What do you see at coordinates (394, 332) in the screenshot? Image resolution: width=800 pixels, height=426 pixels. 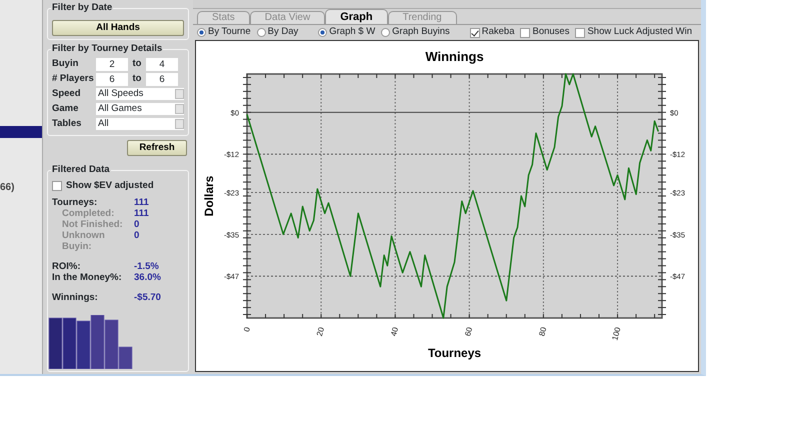 I see `axis-tick-label: 40` at bounding box center [394, 332].